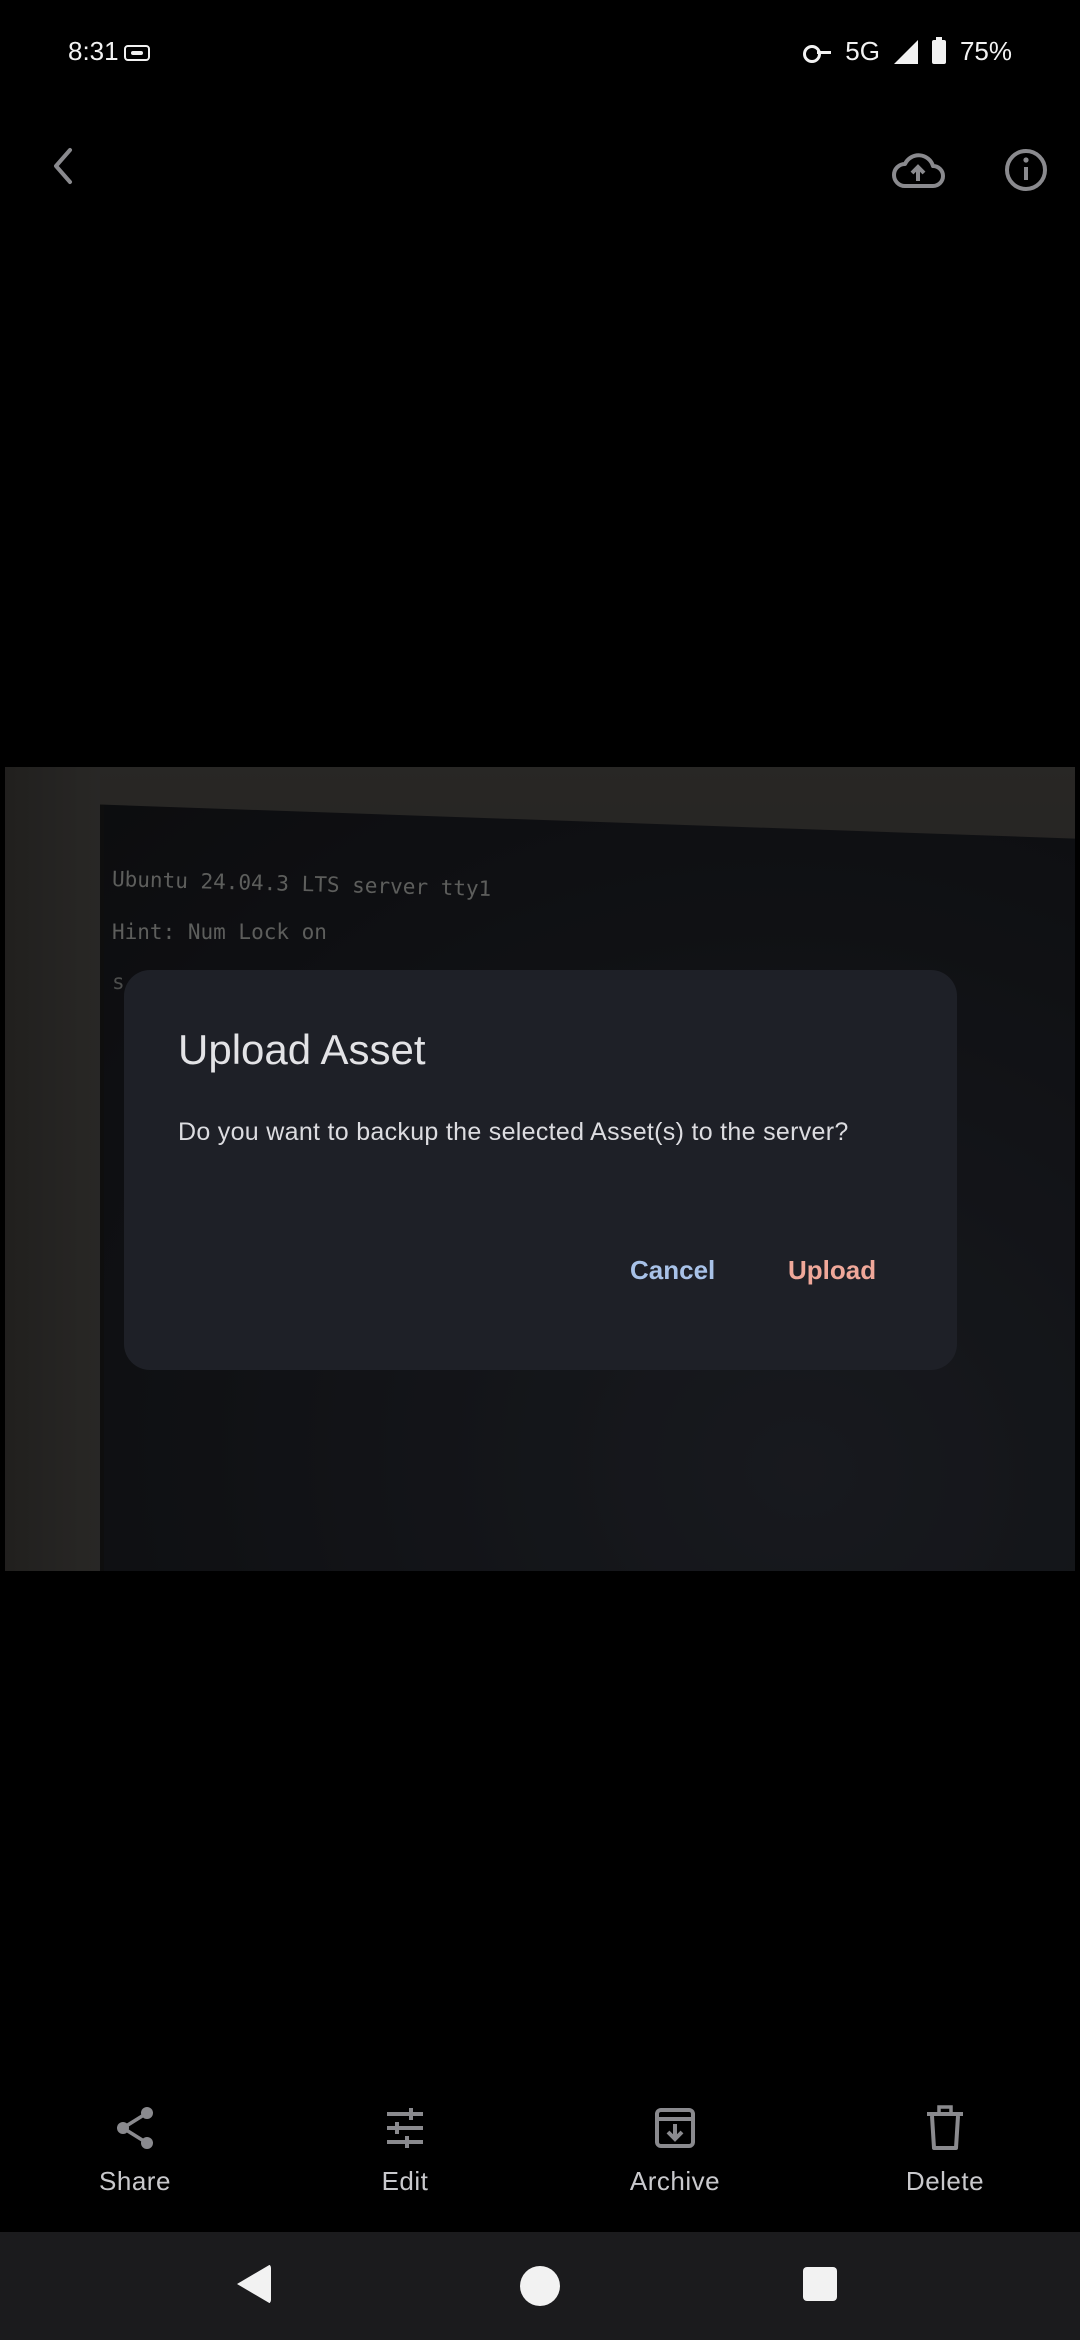 This screenshot has height=2340, width=1080. I want to click on delete-label: Delete, so click(945, 2181).